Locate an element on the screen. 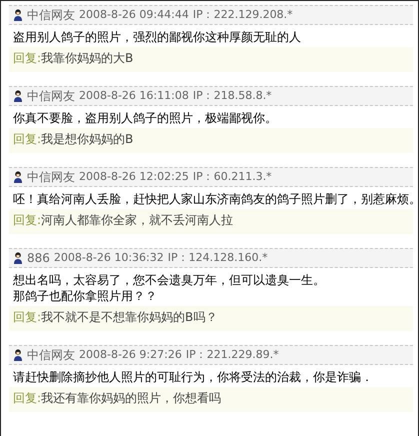  ip-address: IP：60.211.3.* is located at coordinates (232, 177).